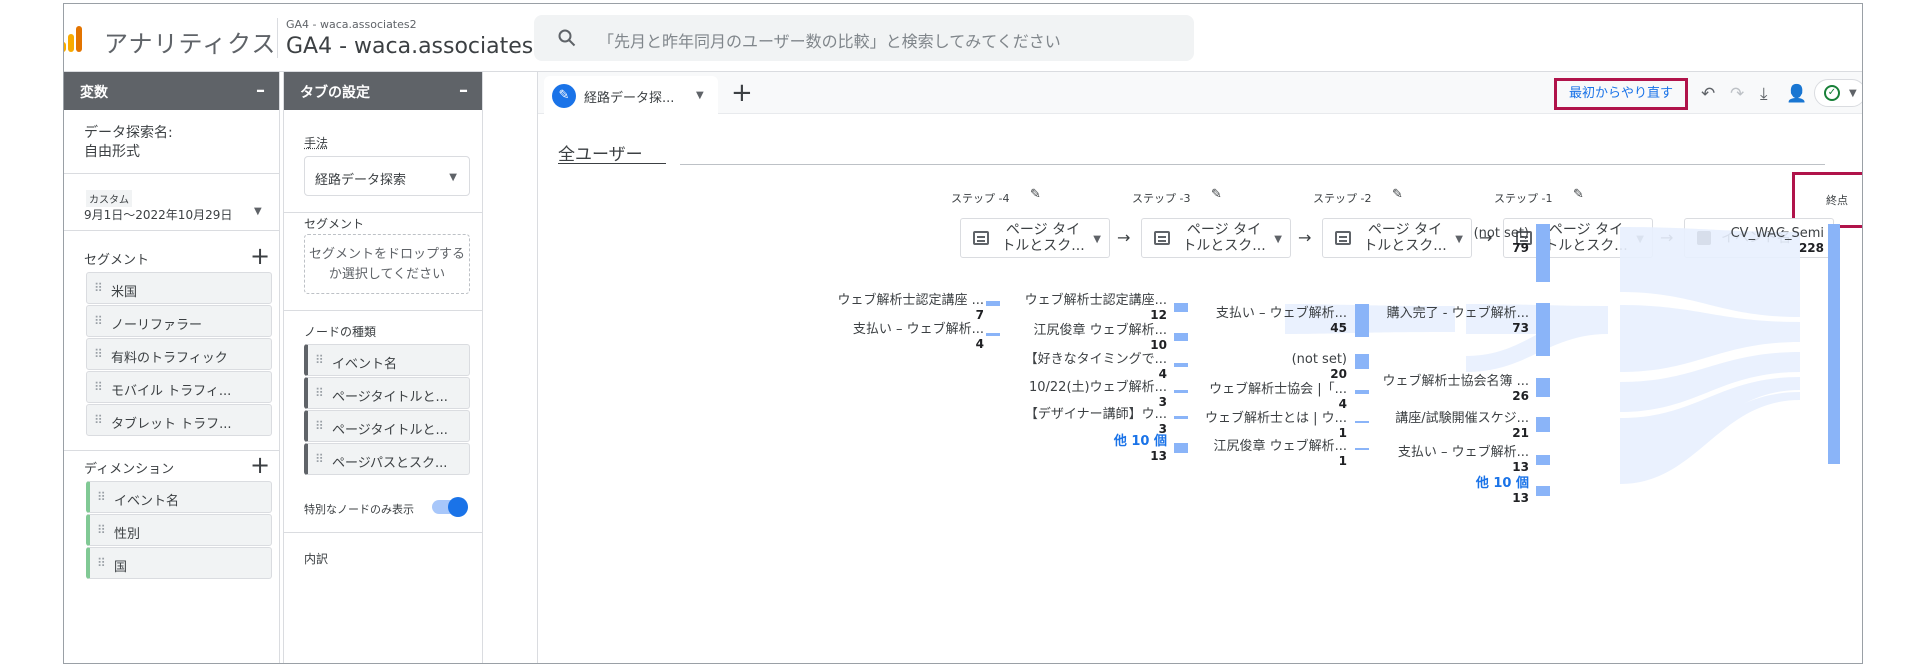 This screenshot has height=665, width=1920. Describe the element at coordinates (190, 41) in the screenshot. I see `app-title: アナリティクス` at that location.